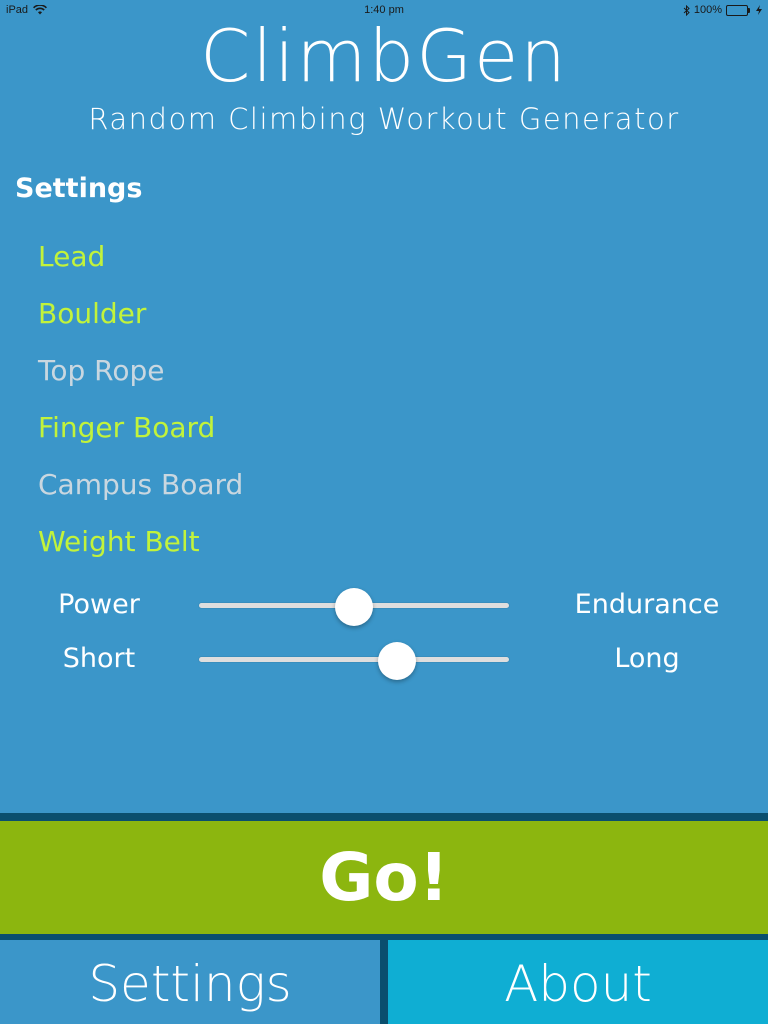 The image size is (768, 1024). I want to click on short-label: Short, so click(99, 658).